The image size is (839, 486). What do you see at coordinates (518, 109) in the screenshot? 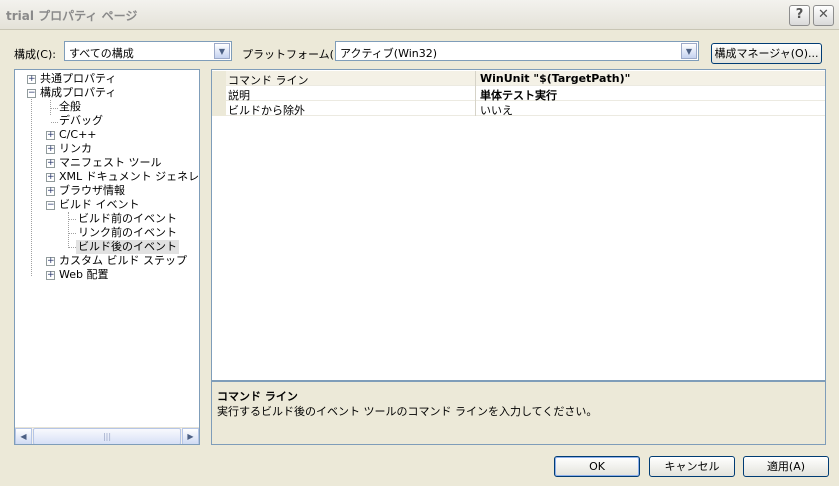
I see `grid-row-excluded-from-build: ビルドから除外 いいえ` at bounding box center [518, 109].